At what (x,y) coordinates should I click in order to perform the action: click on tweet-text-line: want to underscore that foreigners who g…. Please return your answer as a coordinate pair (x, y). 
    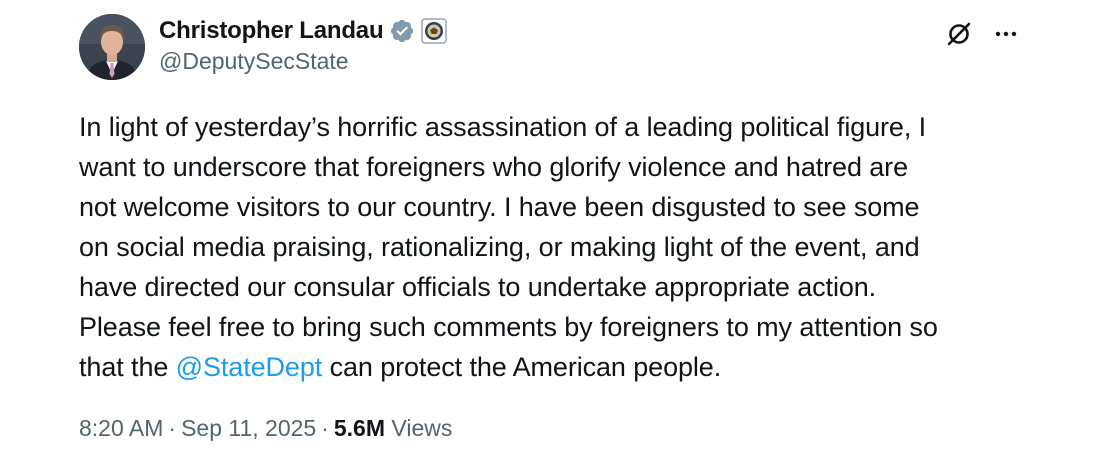
    Looking at the image, I should click on (493, 167).